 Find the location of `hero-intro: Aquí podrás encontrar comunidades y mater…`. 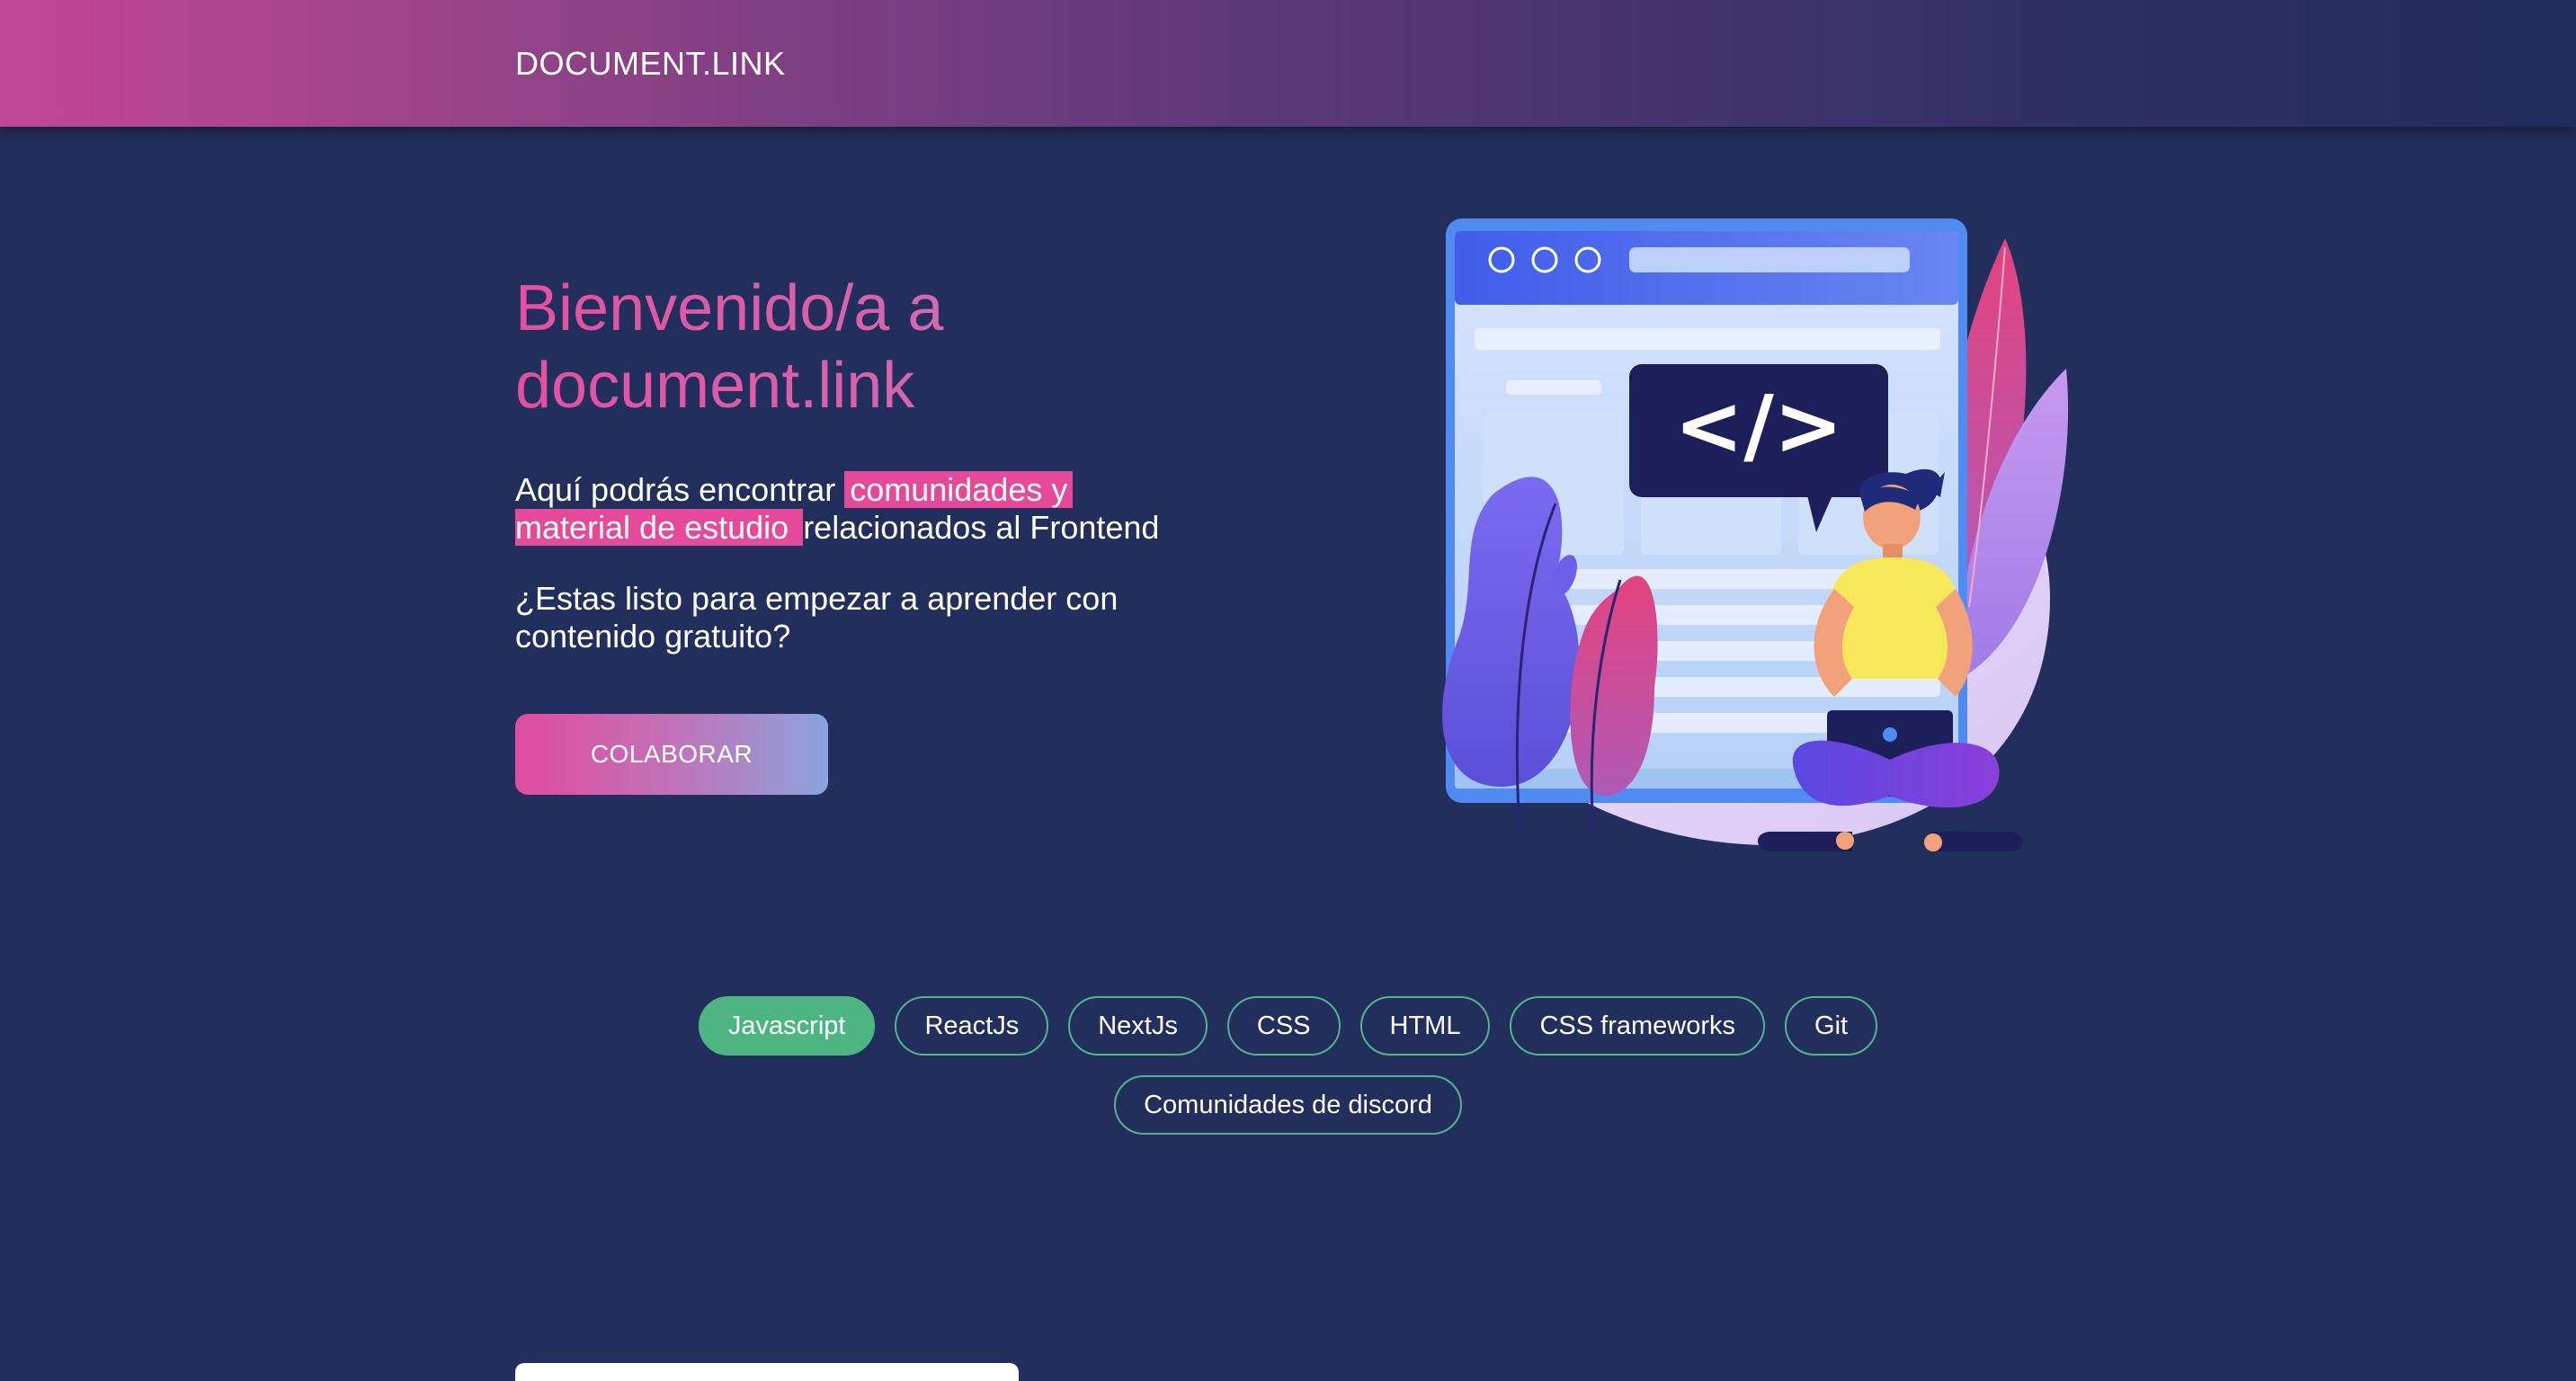

hero-intro: Aquí podrás encontrar comunidades y mater… is located at coordinates (875, 509).